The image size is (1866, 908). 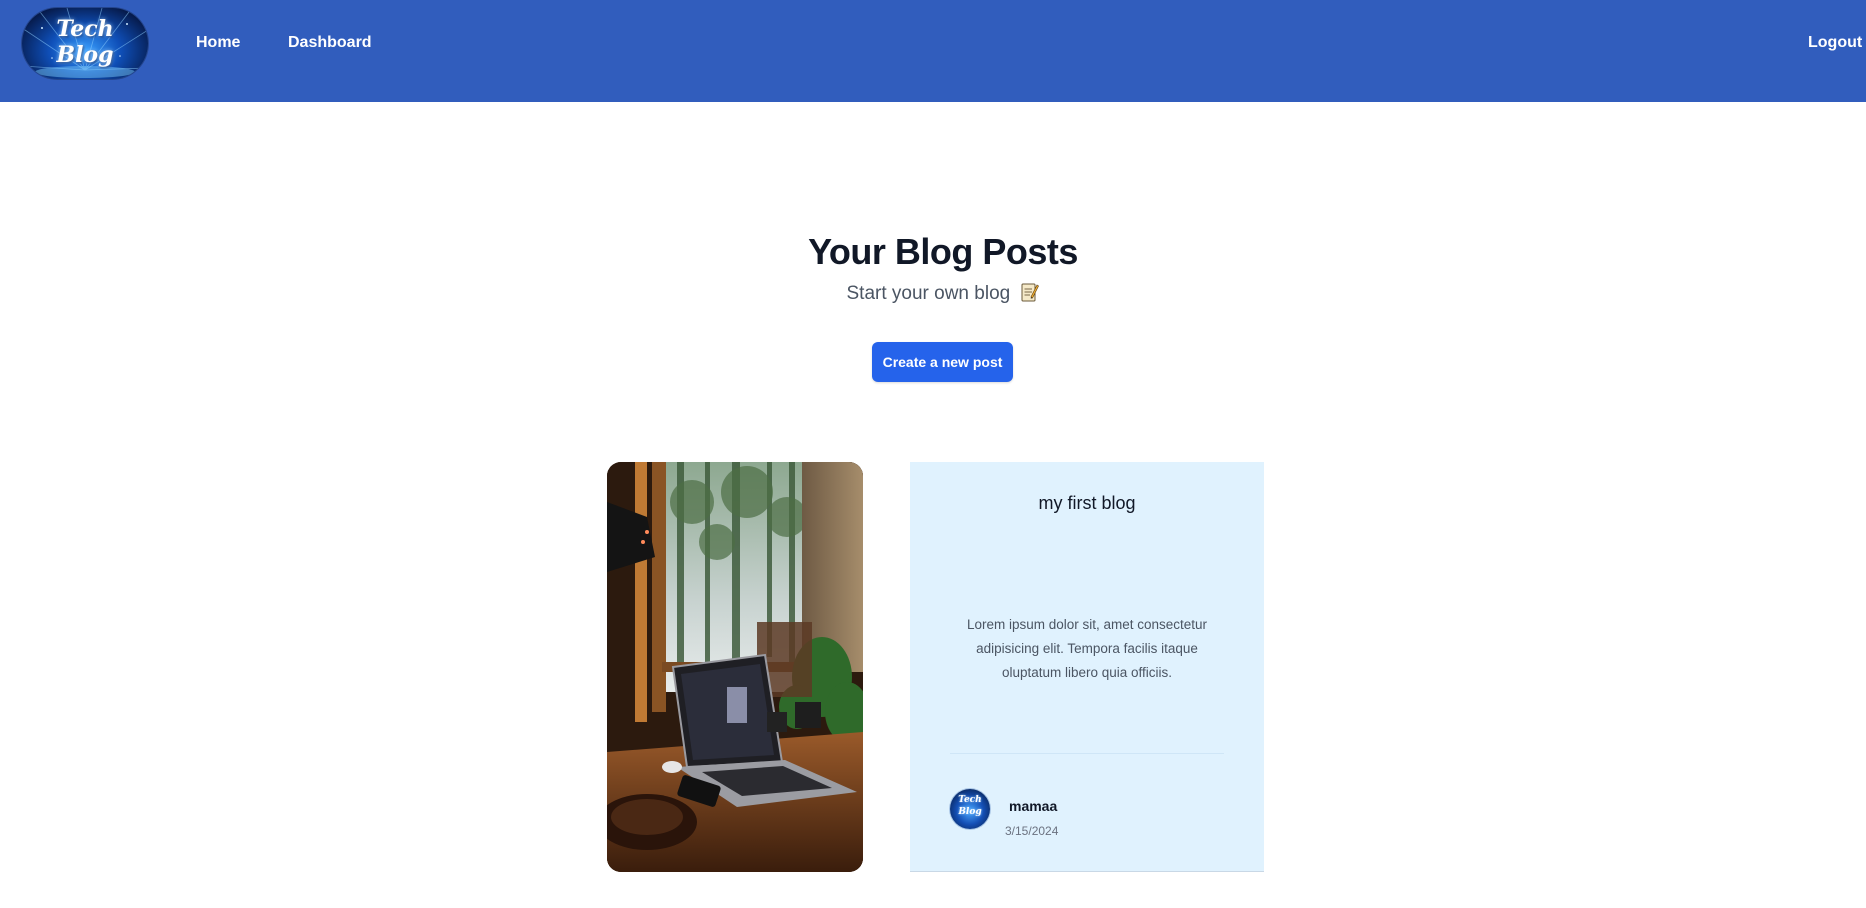 What do you see at coordinates (942, 362) in the screenshot?
I see `create-post-button: Create a new post` at bounding box center [942, 362].